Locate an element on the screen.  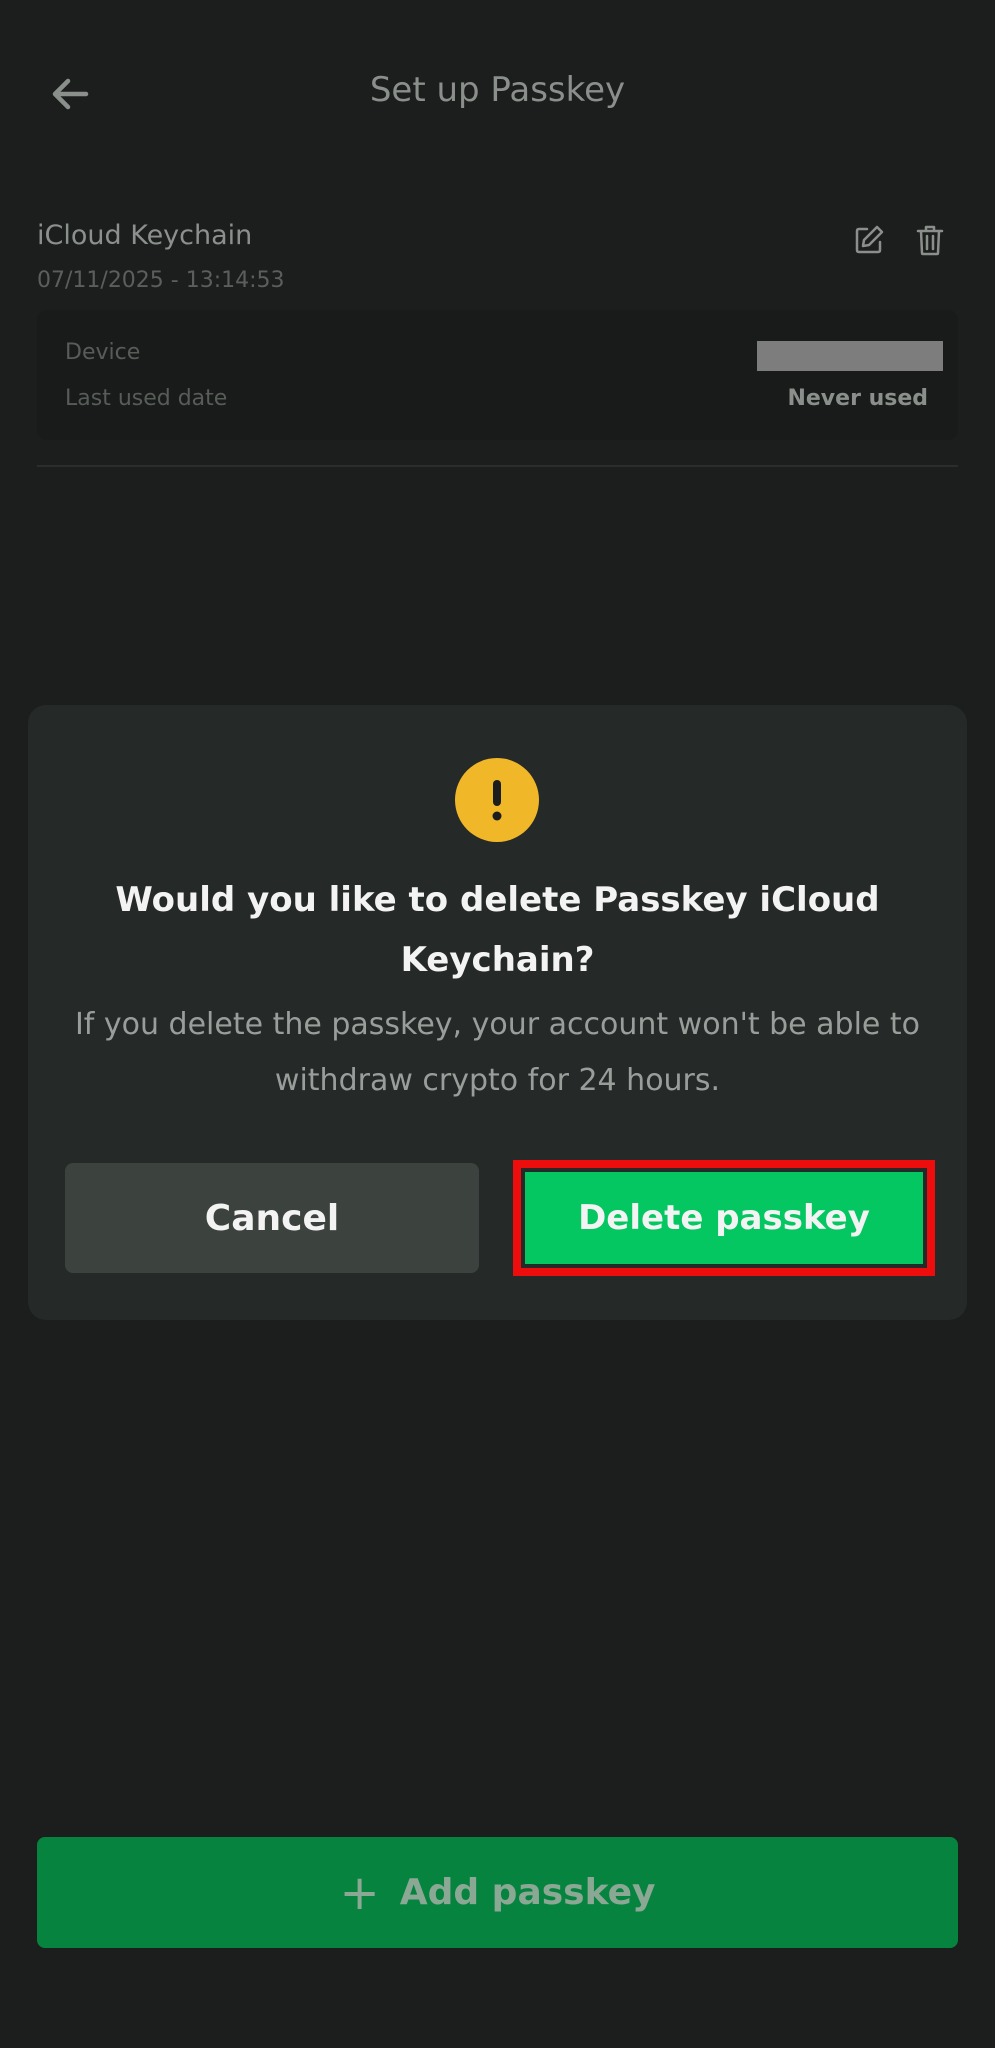
passkey-info-panel: Device Last used date Never used is located at coordinates (497, 375).